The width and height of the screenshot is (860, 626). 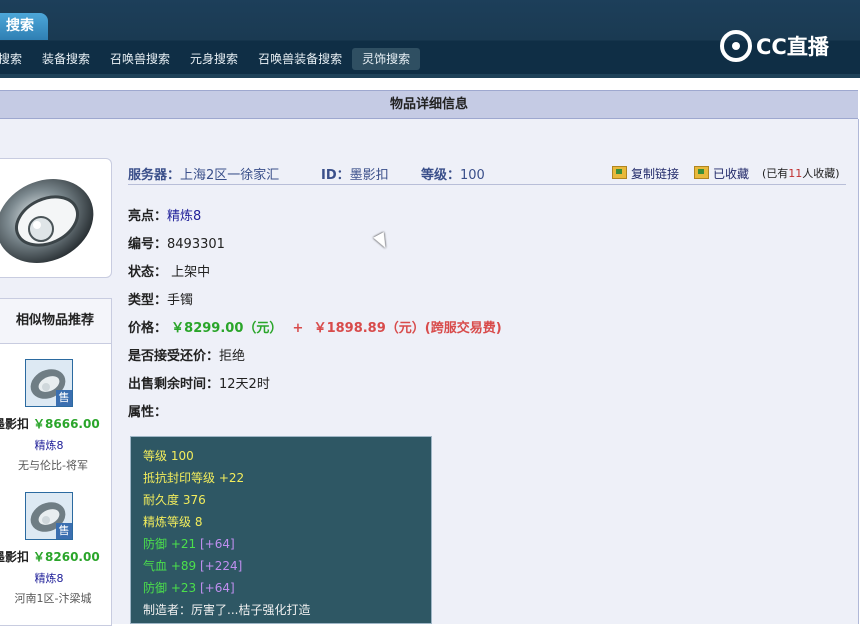 I want to click on favorite-icon, so click(x=701, y=172).